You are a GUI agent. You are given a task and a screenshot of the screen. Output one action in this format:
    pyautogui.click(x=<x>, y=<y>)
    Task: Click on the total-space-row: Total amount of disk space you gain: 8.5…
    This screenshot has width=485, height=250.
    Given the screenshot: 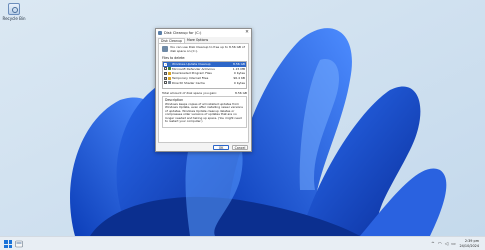 What is the action you would take?
    pyautogui.click(x=204, y=93)
    